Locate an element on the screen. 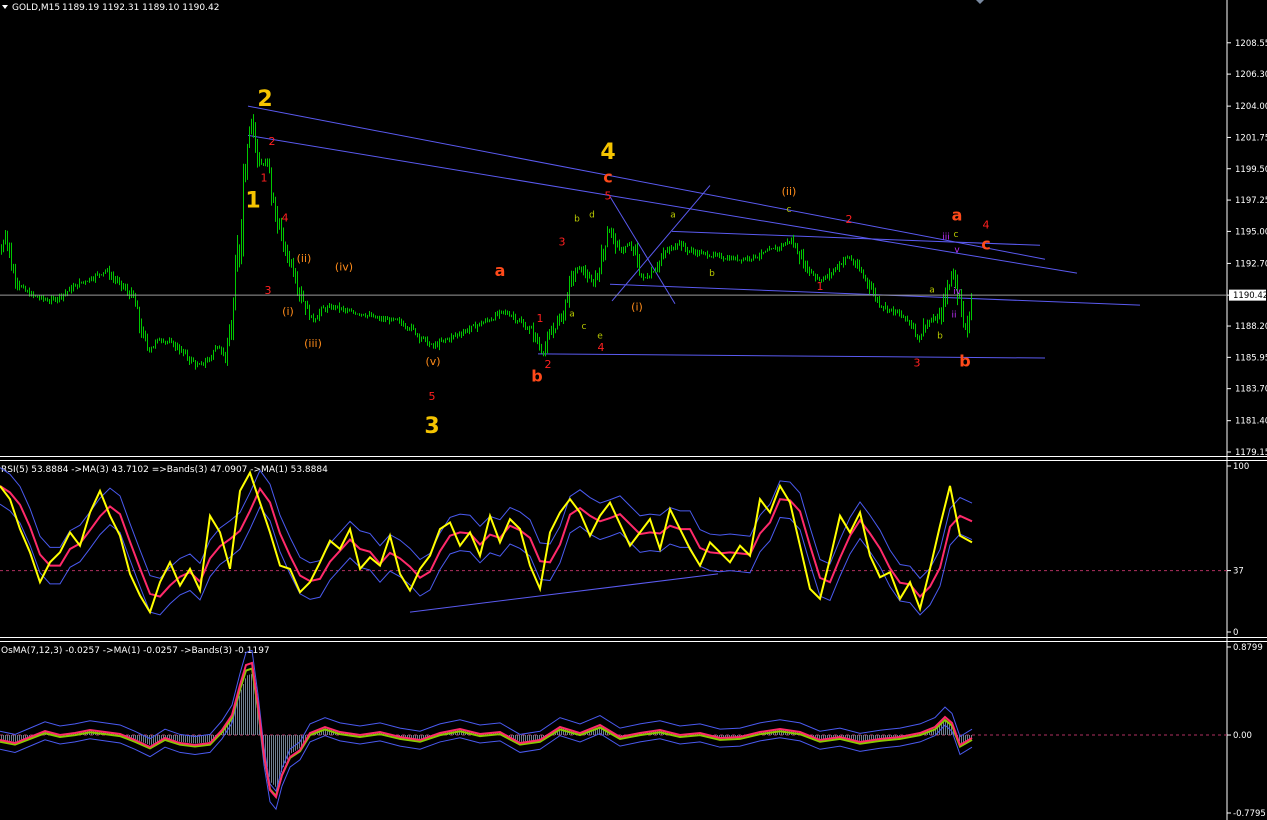 The height and width of the screenshot is (820, 1267). price-tick-label: 1181.40 is located at coordinates (1251, 422).